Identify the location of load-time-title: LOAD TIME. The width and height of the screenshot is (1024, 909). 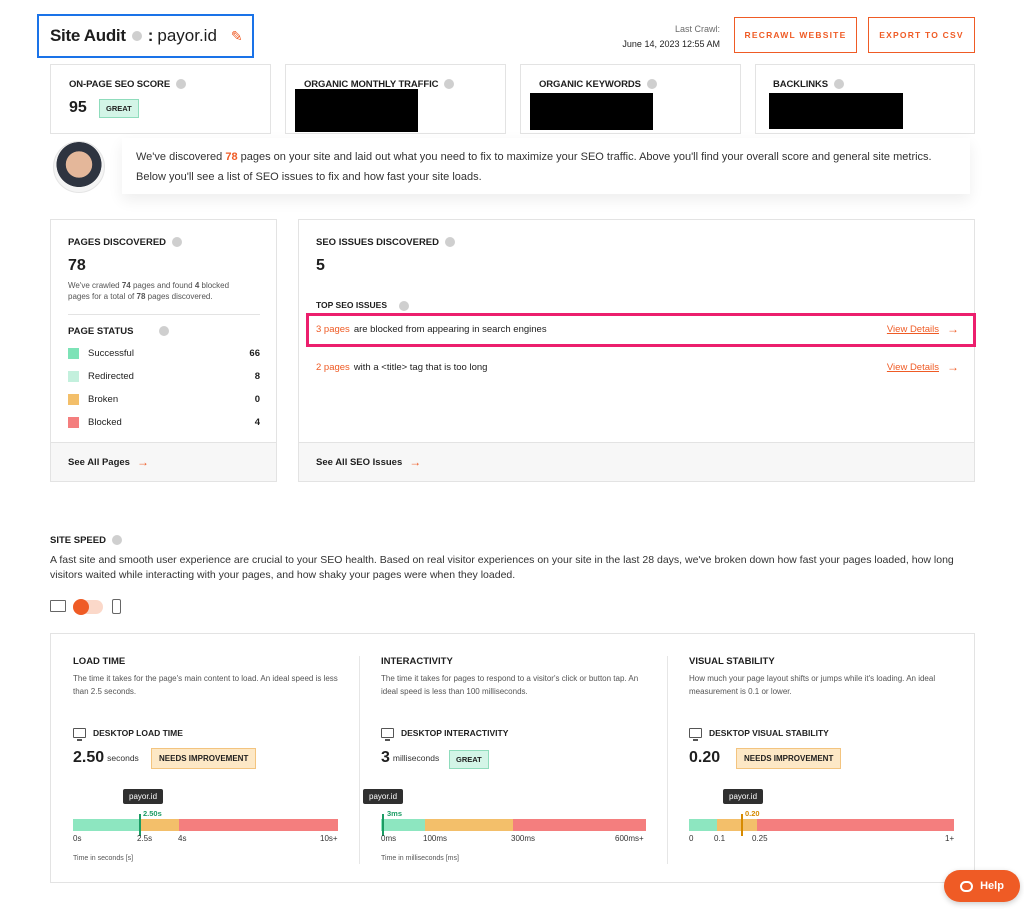
(99, 661).